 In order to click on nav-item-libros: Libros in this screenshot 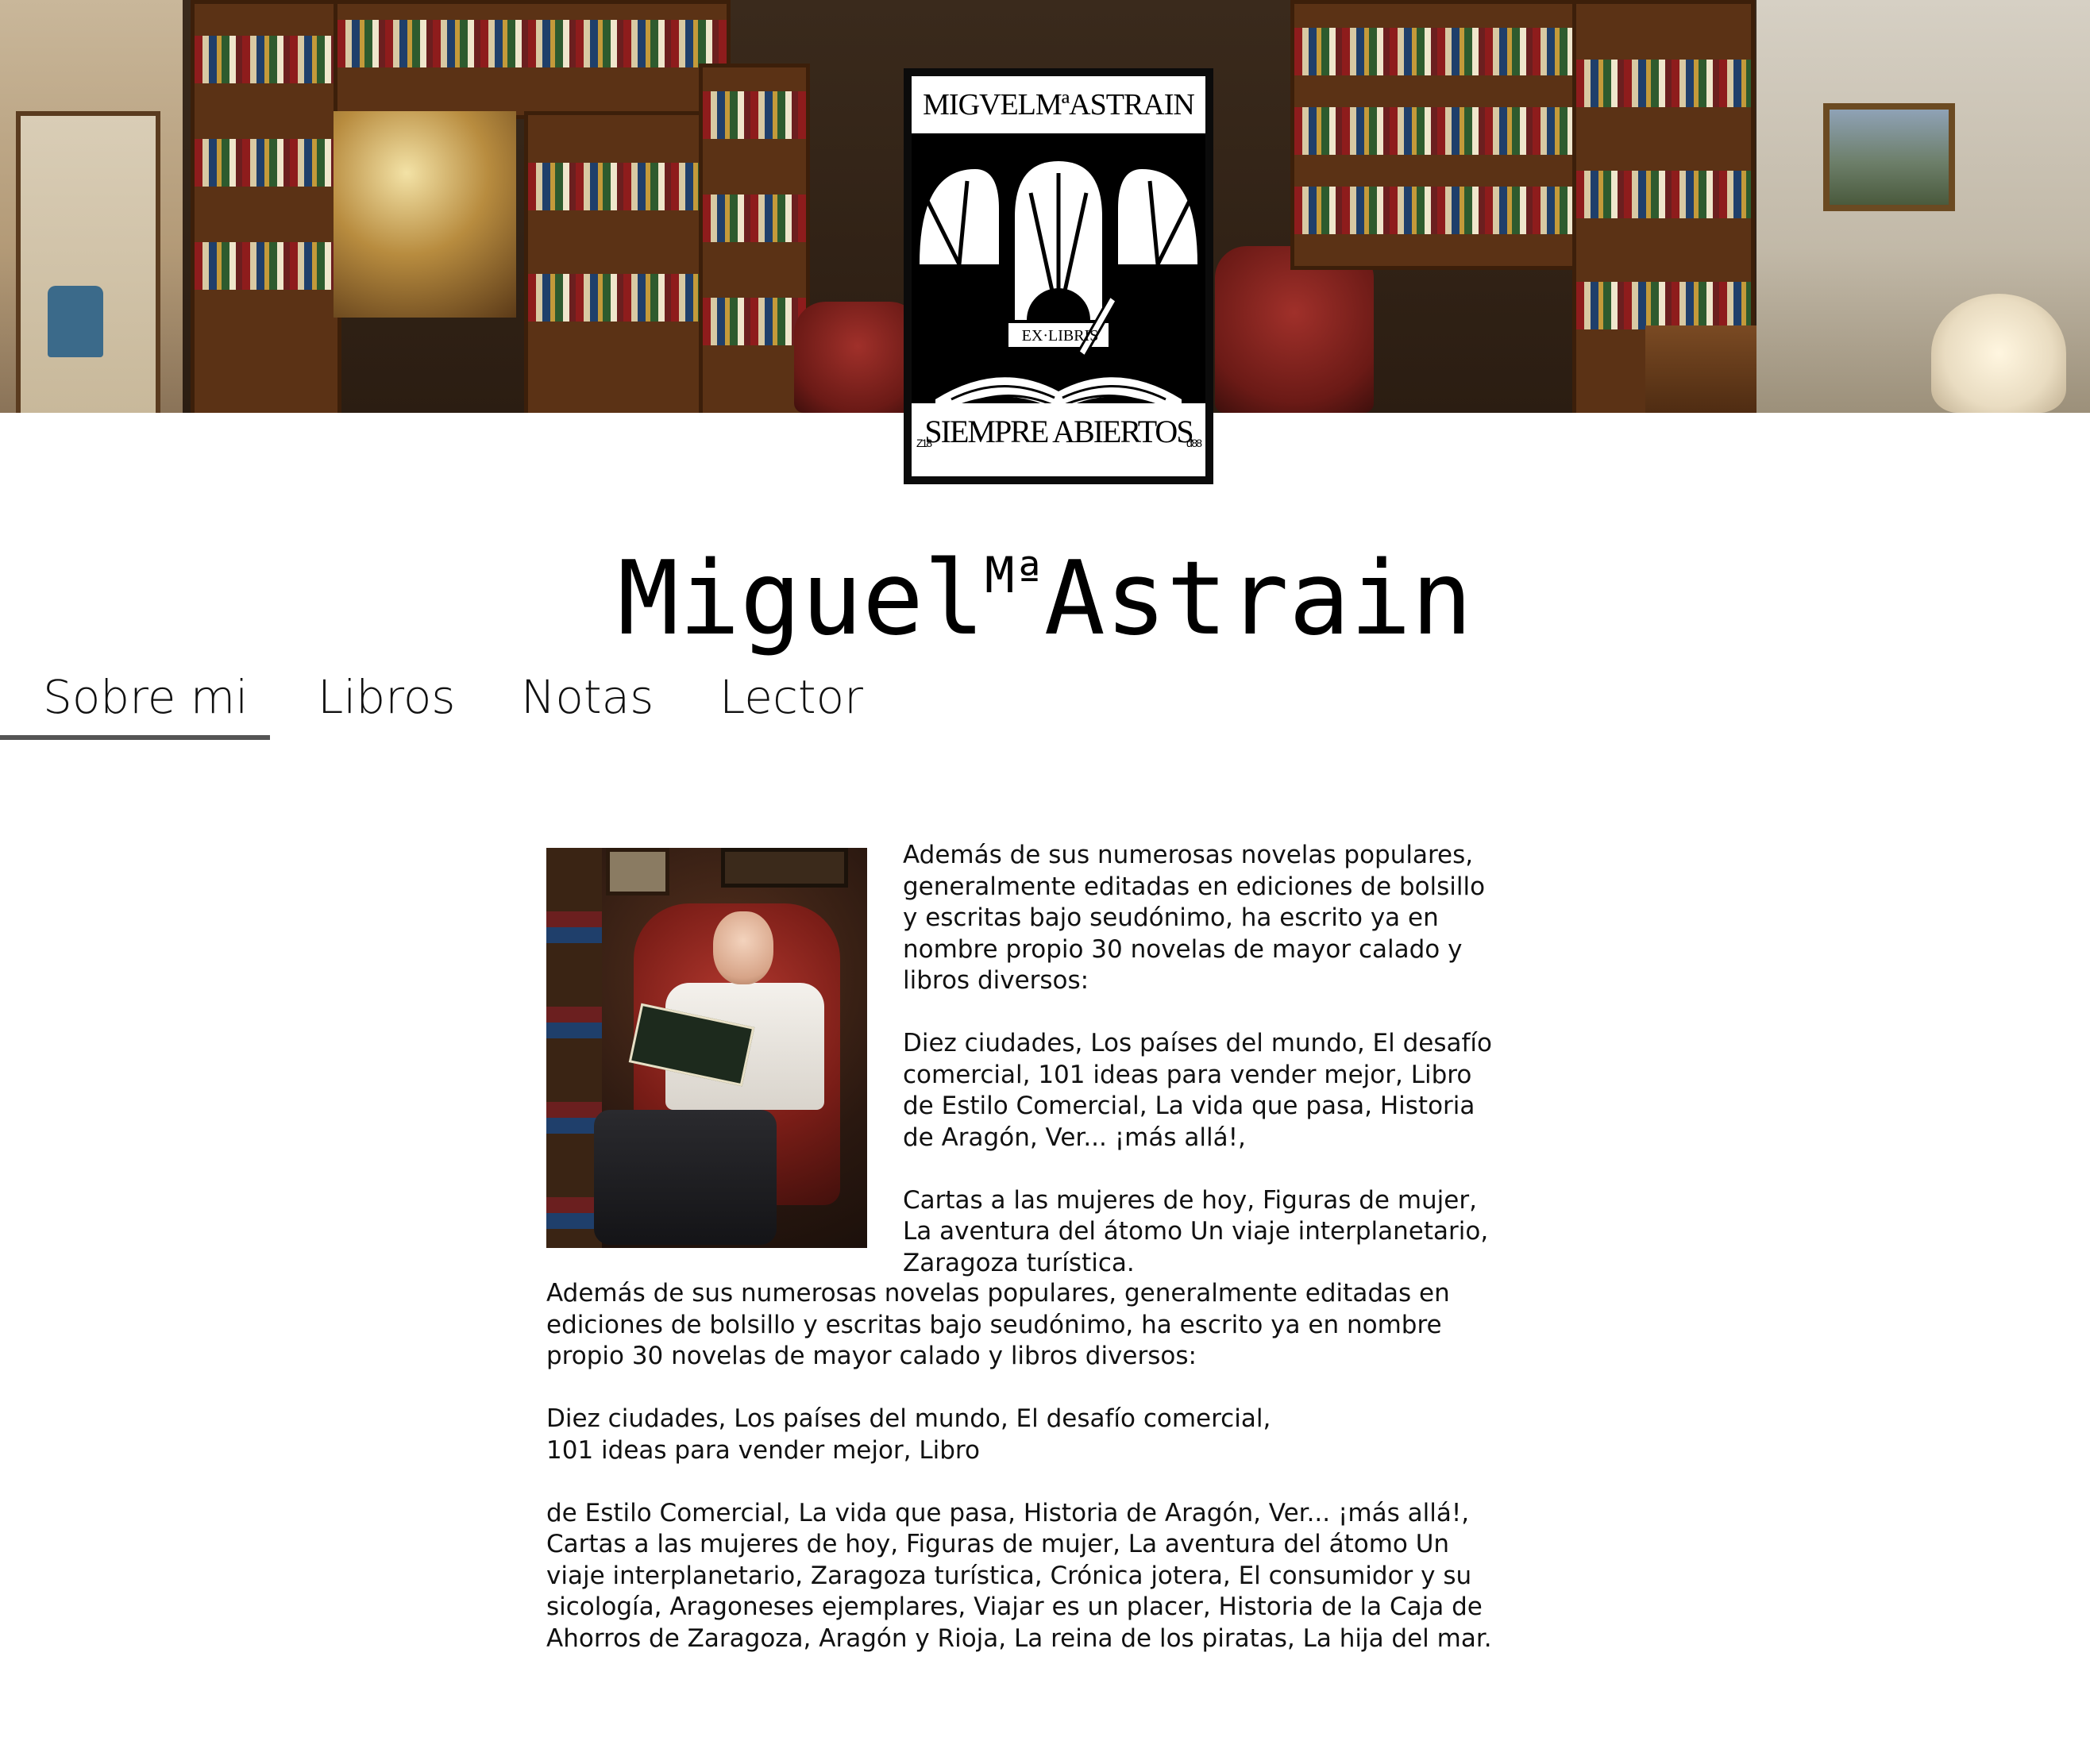, I will do `click(387, 697)`.